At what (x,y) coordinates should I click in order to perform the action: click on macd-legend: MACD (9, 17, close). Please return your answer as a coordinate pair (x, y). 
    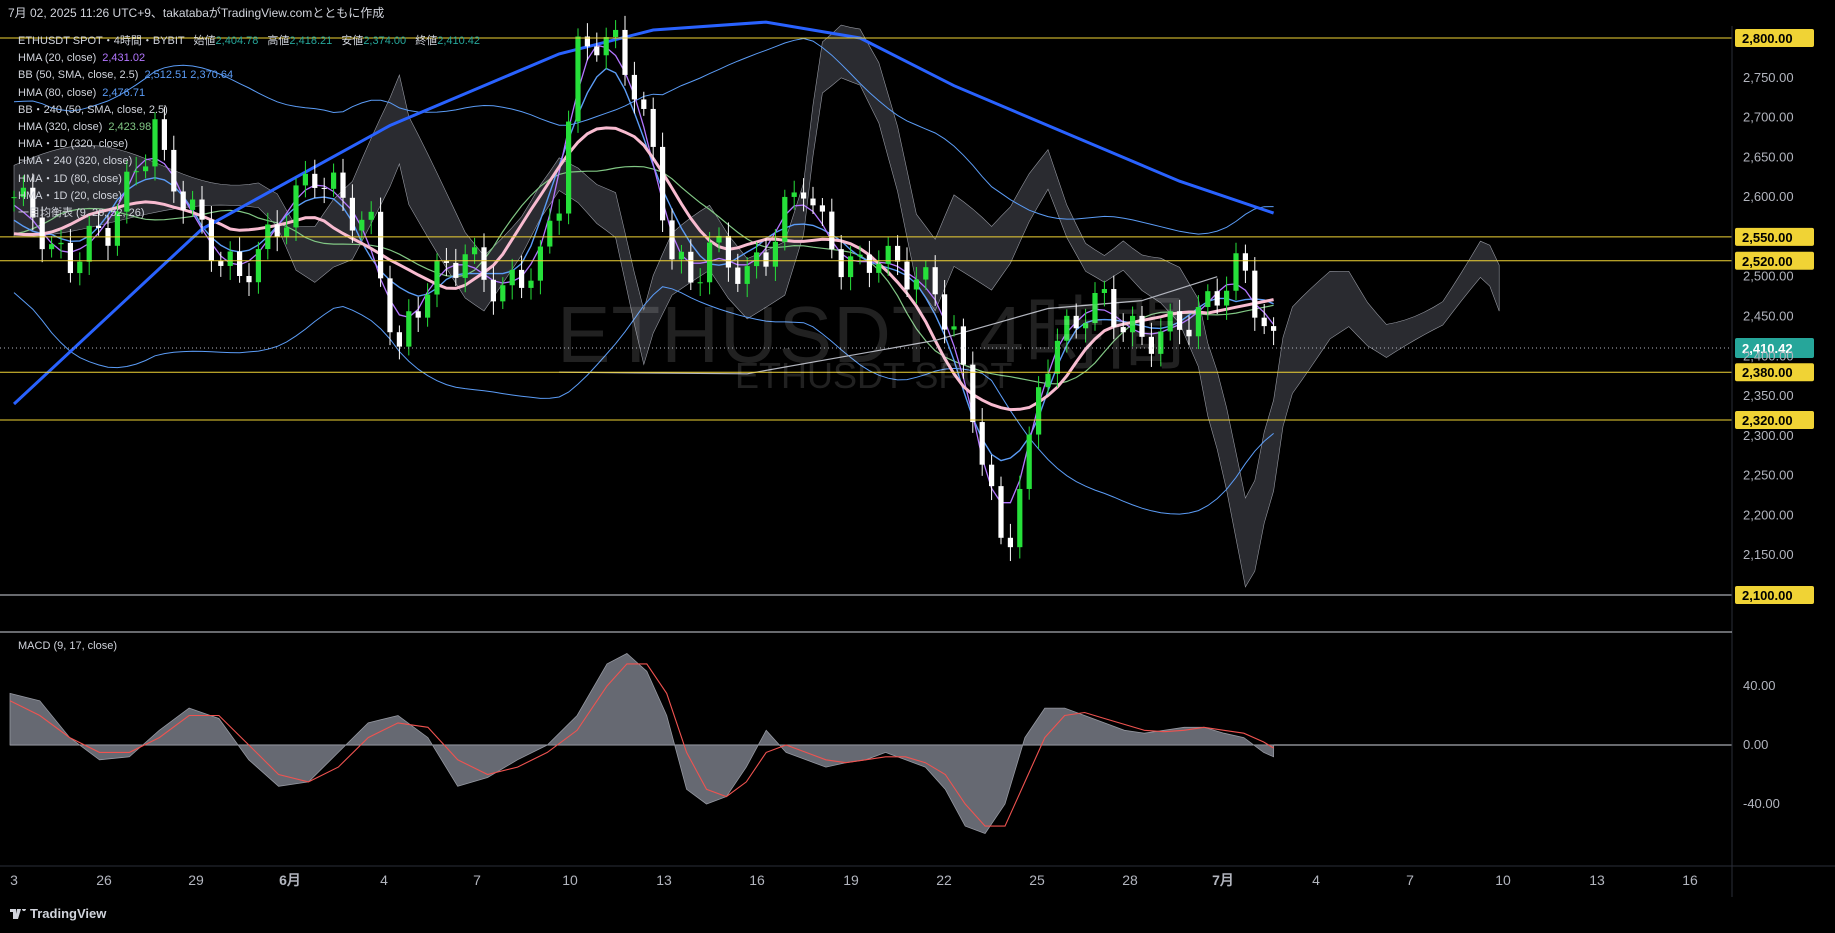
    Looking at the image, I should click on (67, 646).